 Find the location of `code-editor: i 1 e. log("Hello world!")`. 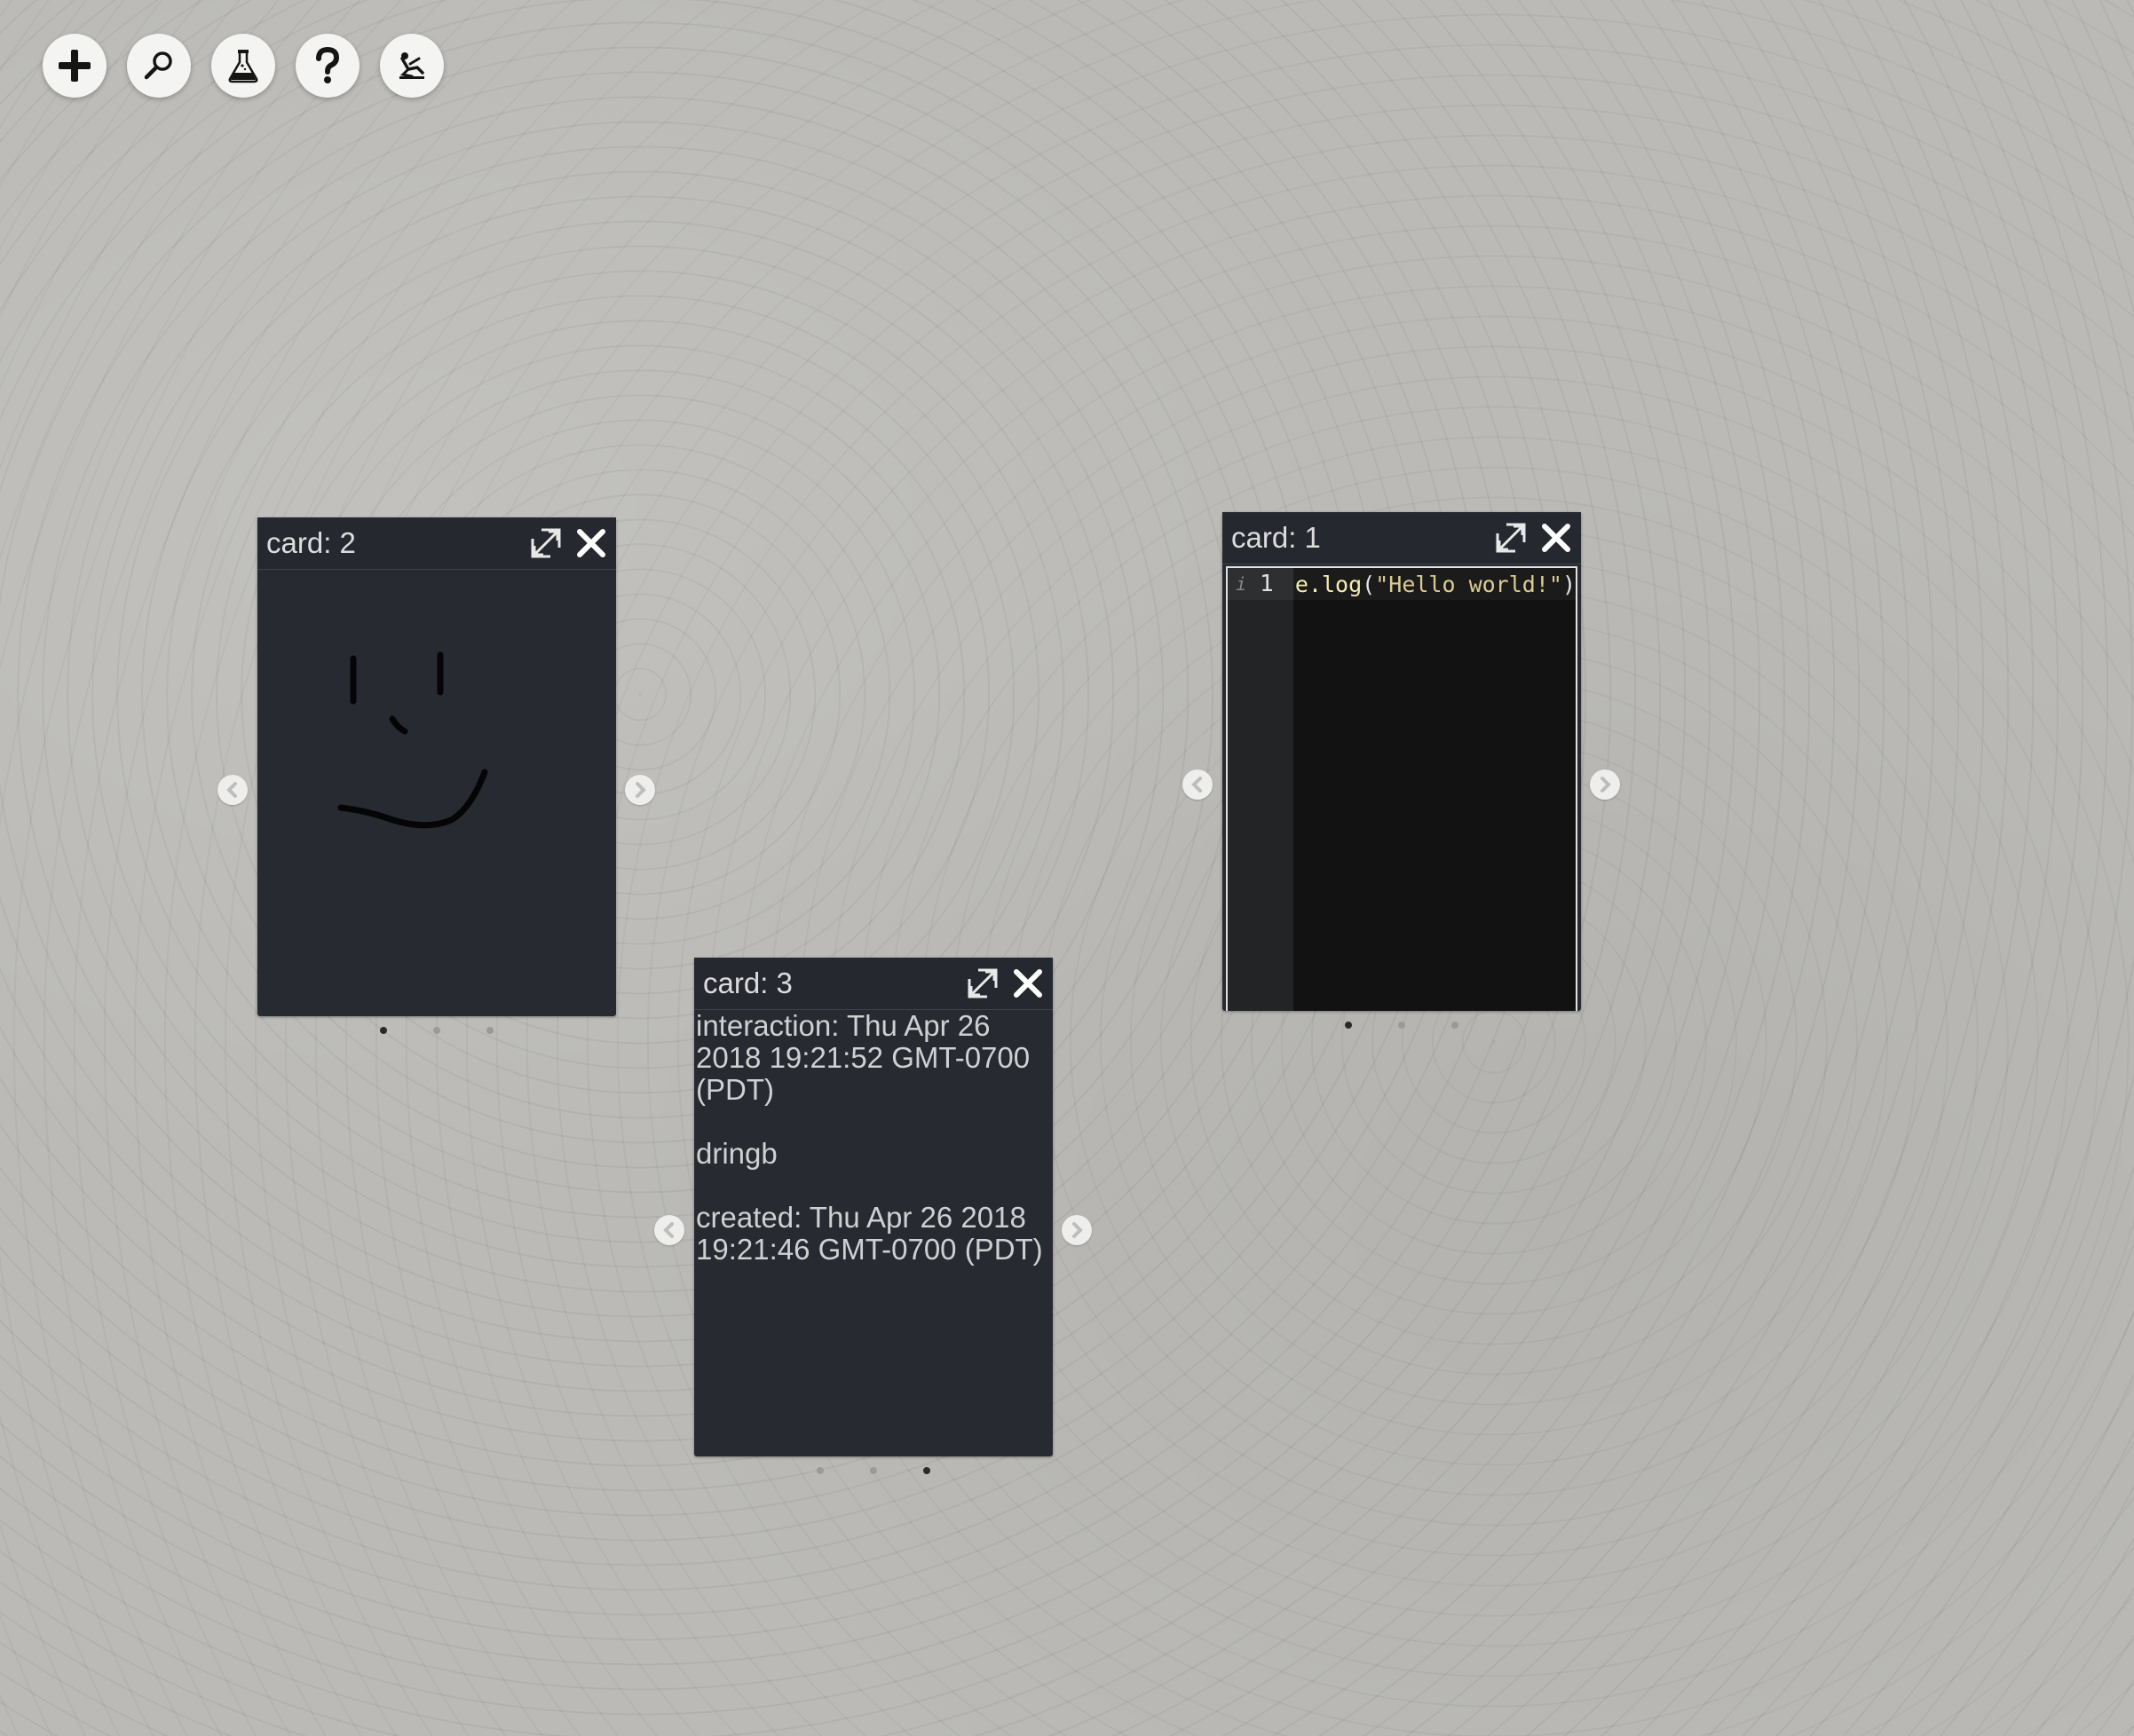

code-editor: i 1 e. log("Hello world!") is located at coordinates (1402, 788).